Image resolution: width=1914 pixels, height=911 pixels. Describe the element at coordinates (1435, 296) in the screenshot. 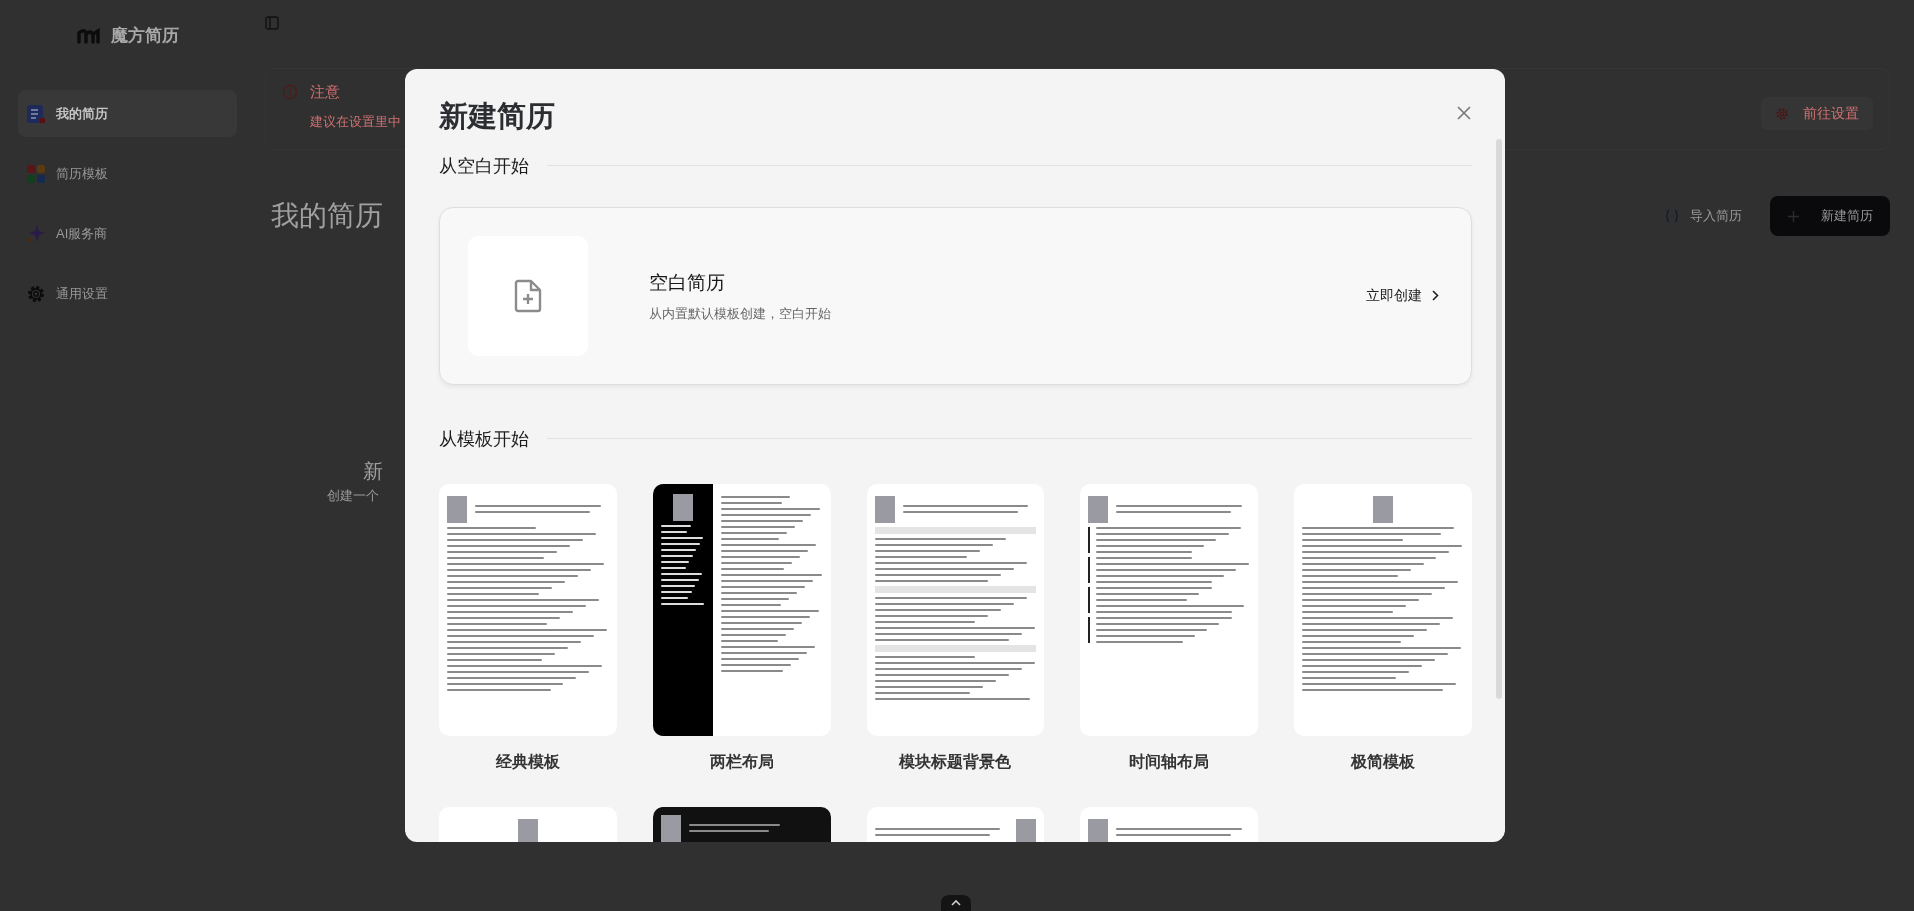

I see `chevron-right-icon` at that location.